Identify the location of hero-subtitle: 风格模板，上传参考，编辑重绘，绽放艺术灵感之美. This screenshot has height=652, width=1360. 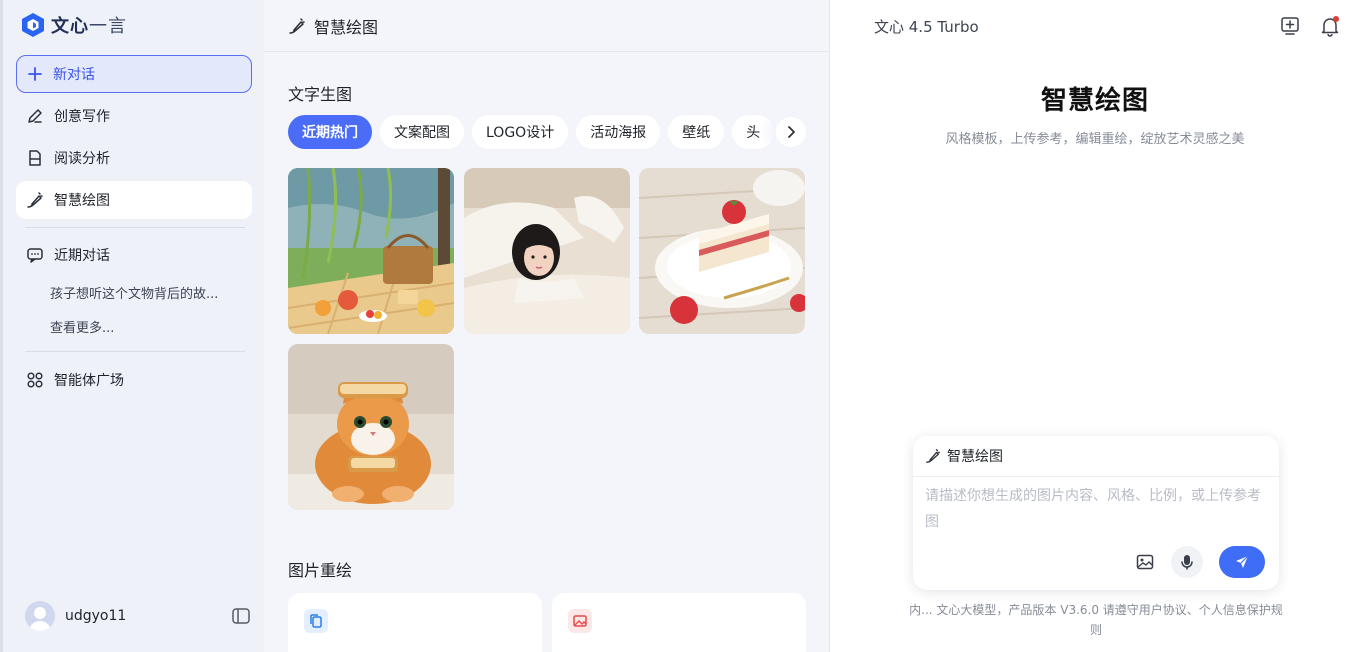
(1095, 139).